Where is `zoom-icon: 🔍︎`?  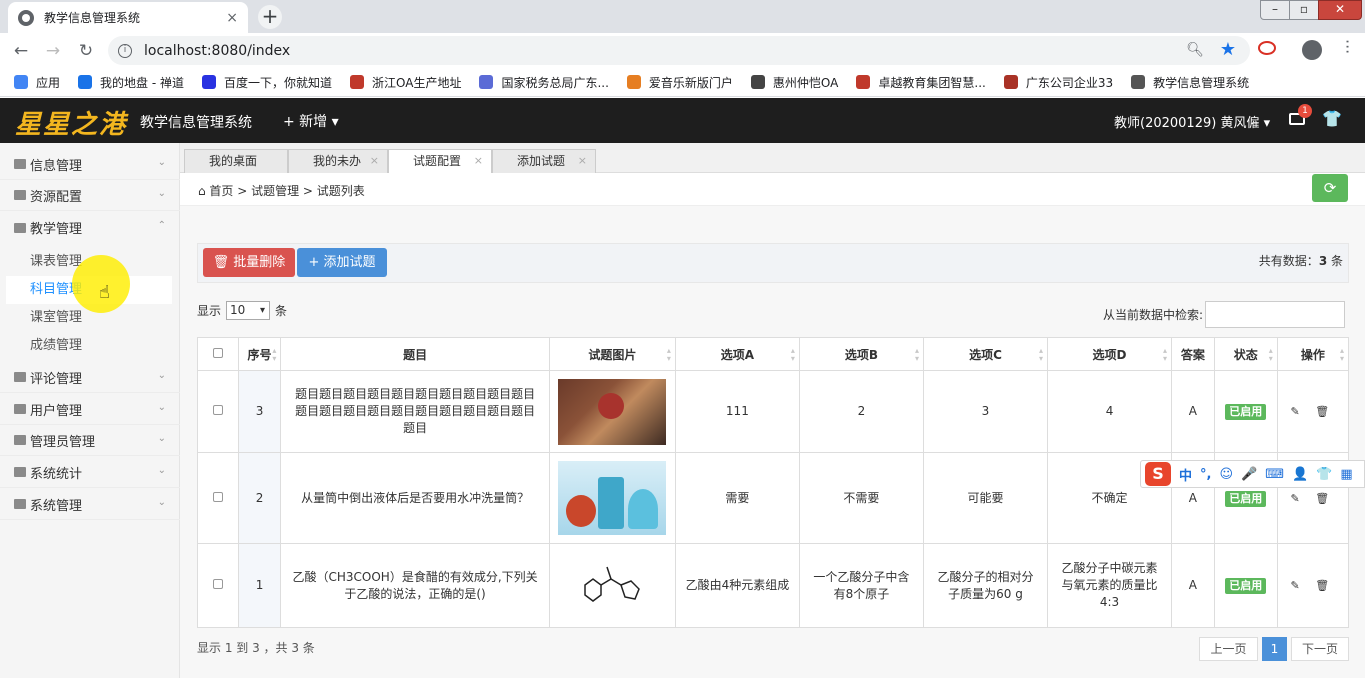
zoom-icon: 🔍︎ is located at coordinates (1195, 50).